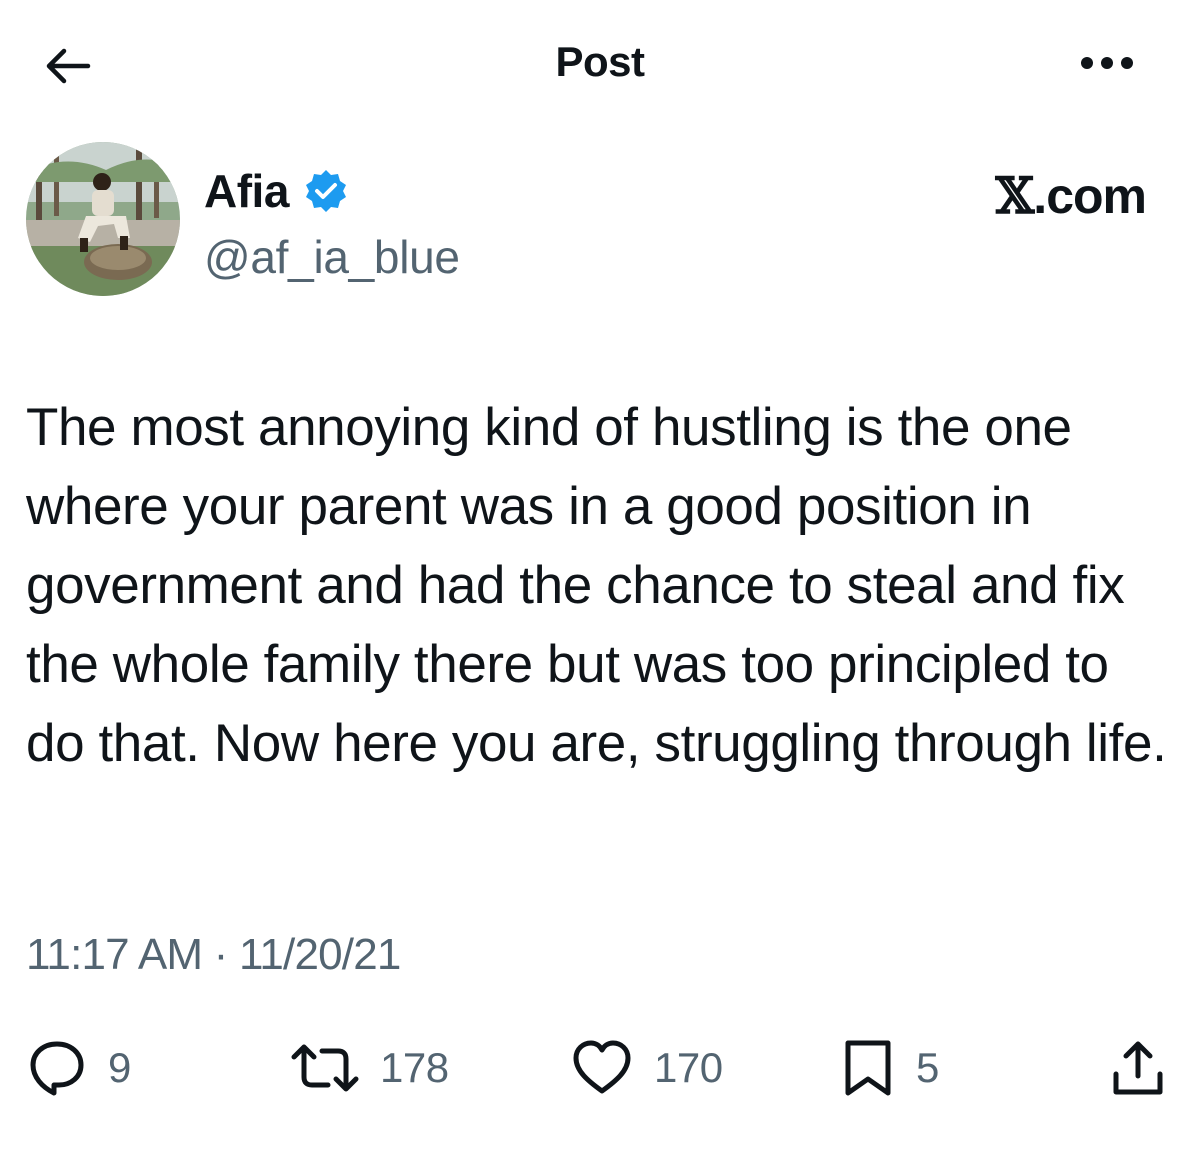 The height and width of the screenshot is (1166, 1200). What do you see at coordinates (1090, 196) in the screenshot?
I see `site-label-suffix: .com` at bounding box center [1090, 196].